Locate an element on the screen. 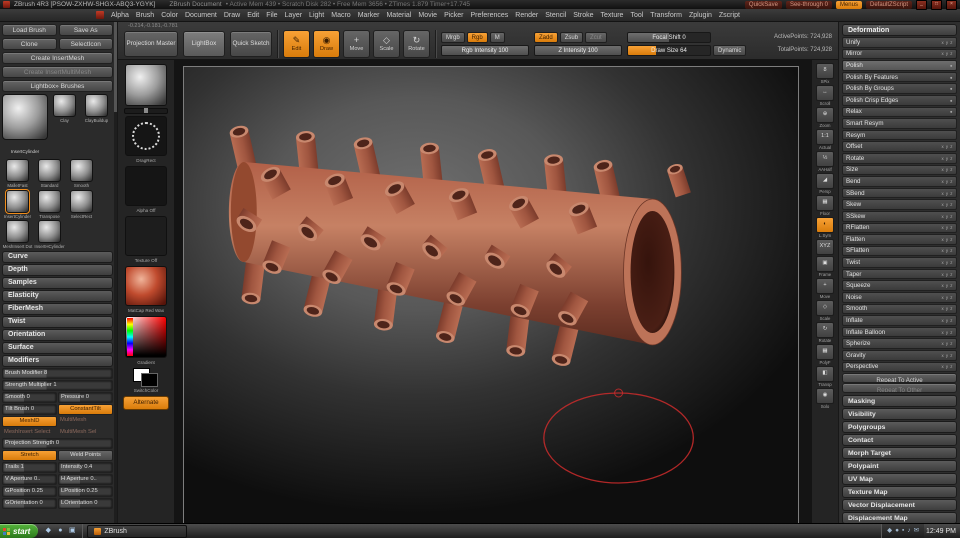  deformation-row: Taper x y z is located at coordinates (899, 274).